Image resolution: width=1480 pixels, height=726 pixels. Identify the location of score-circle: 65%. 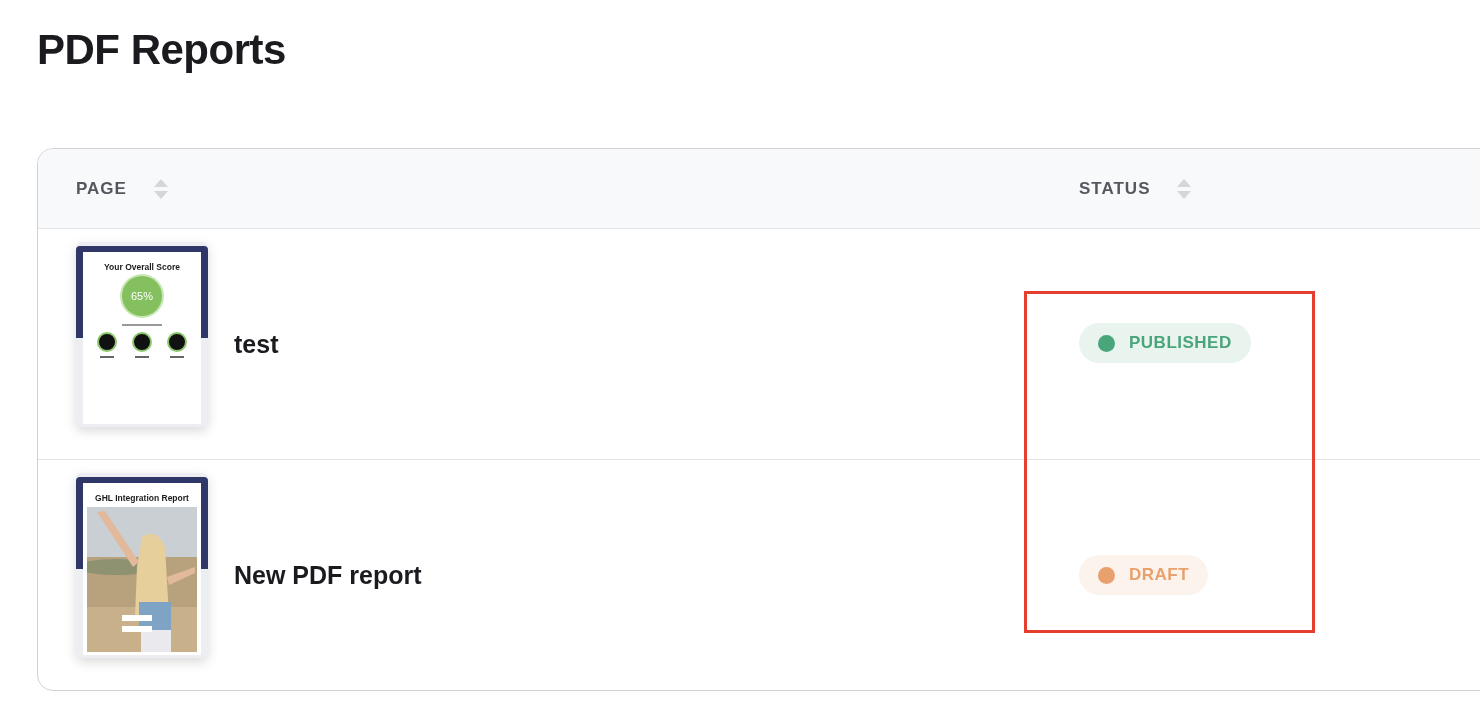
(142, 295).